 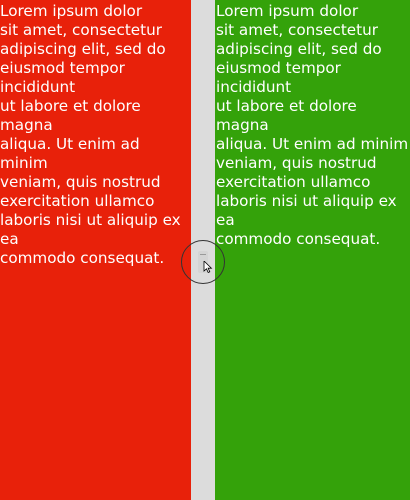 What do you see at coordinates (208, 267) in the screenshot?
I see `pointer-cursor-icon` at bounding box center [208, 267].